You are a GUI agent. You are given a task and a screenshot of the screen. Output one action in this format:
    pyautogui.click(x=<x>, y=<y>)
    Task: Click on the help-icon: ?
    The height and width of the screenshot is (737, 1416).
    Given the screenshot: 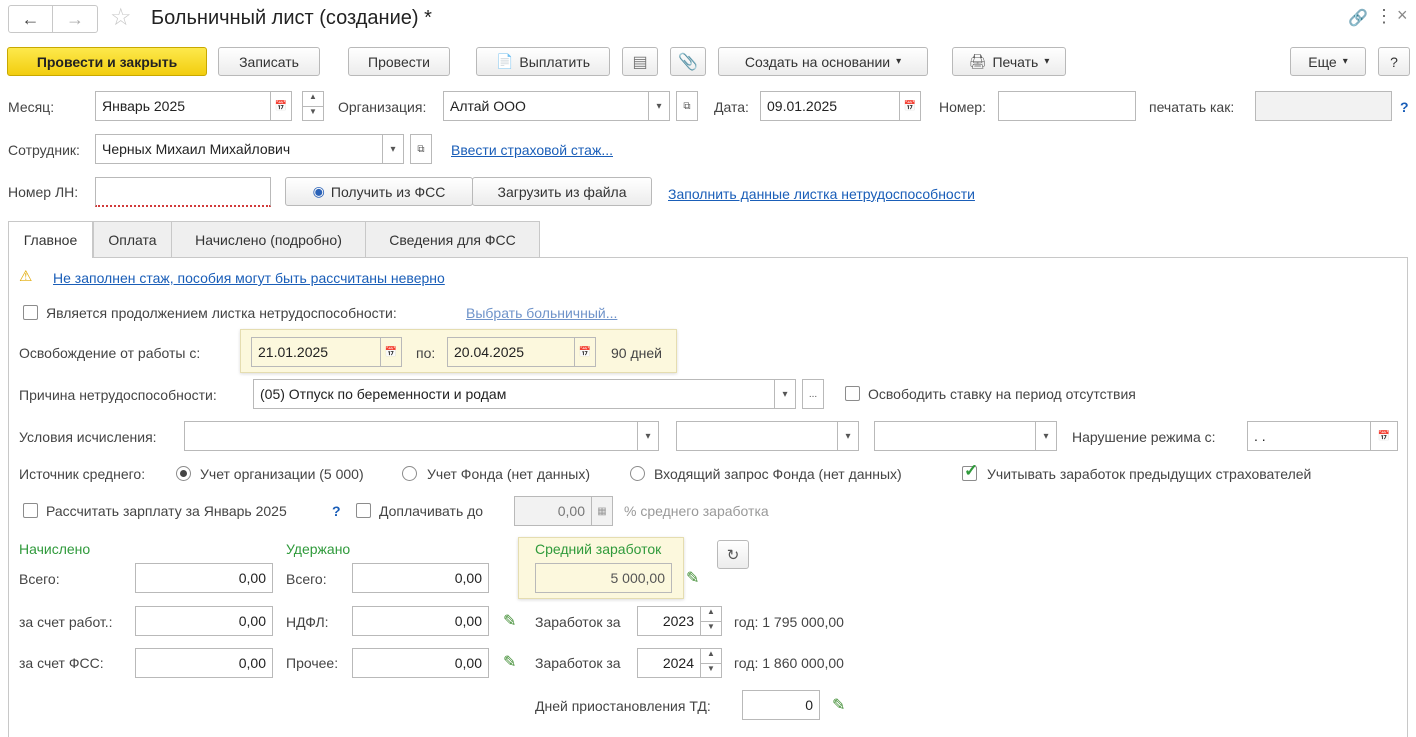 What is the action you would take?
    pyautogui.click(x=1404, y=107)
    